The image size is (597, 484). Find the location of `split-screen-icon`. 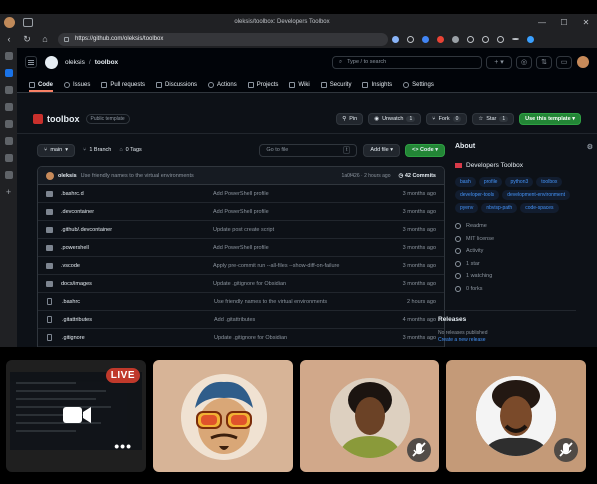

split-screen-icon is located at coordinates (470, 39).